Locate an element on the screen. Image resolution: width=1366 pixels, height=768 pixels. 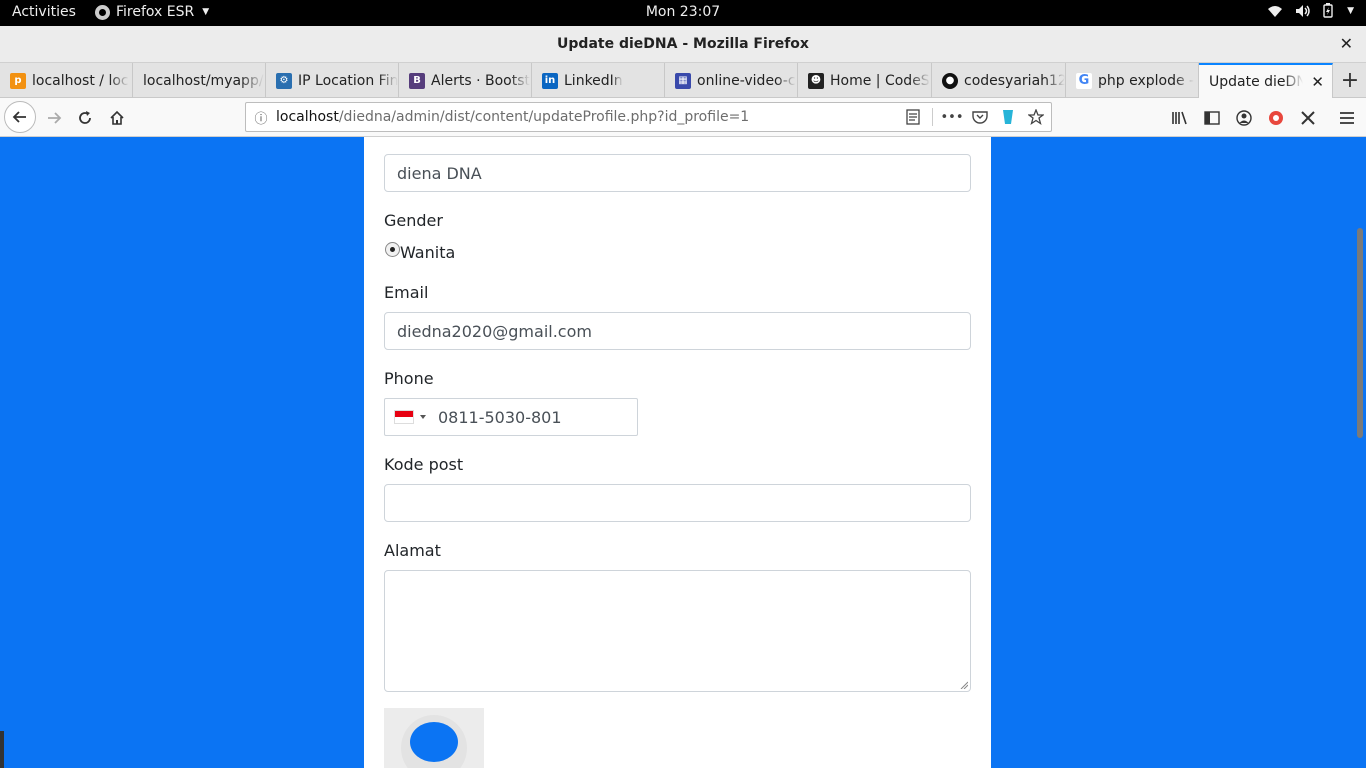
resize-grip-icon is located at coordinates (964, 685).